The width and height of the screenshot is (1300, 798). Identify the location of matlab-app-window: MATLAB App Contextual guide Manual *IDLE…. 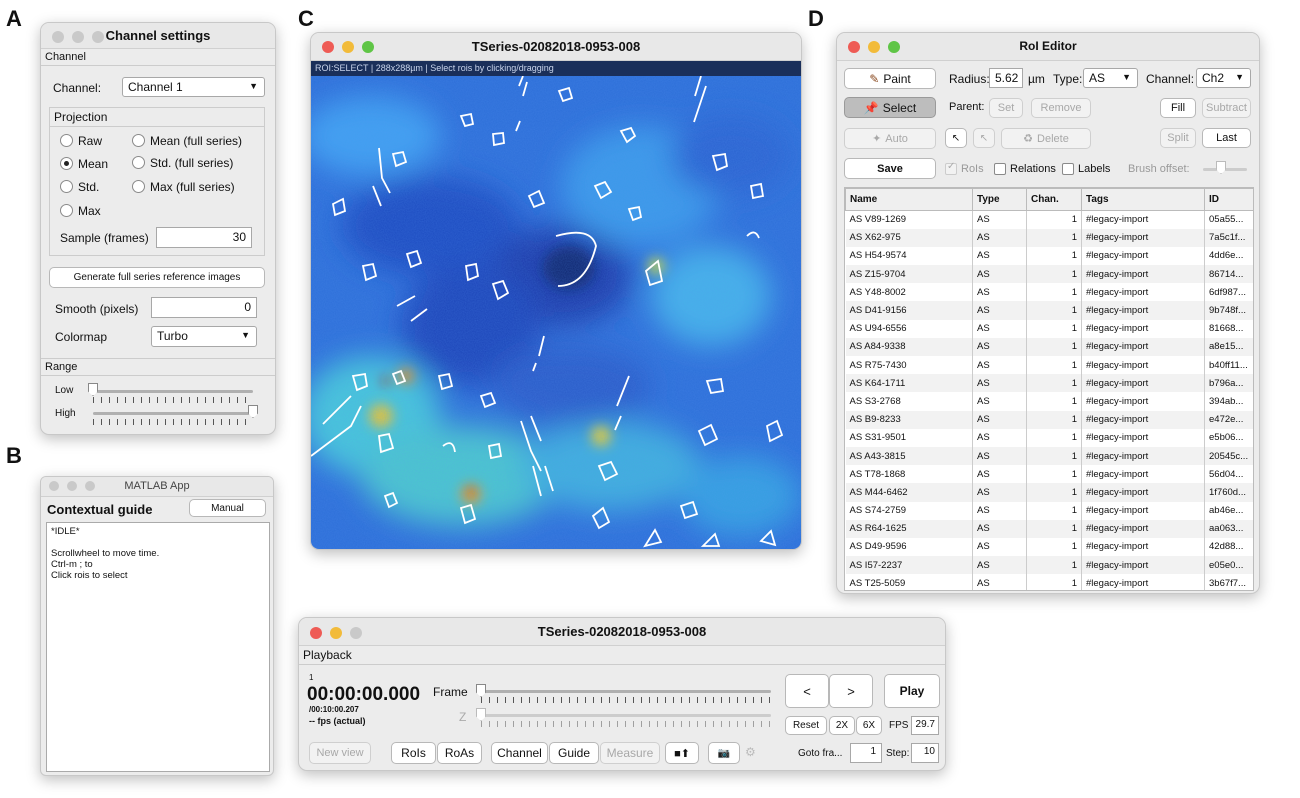
(157, 626).